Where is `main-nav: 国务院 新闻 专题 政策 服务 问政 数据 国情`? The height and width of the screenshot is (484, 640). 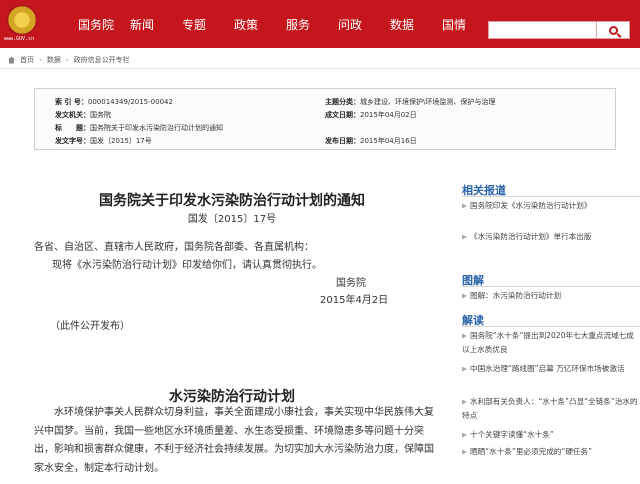
main-nav: 国务院 新闻 专题 政策 服务 问政 数据 国情 is located at coordinates (278, 24).